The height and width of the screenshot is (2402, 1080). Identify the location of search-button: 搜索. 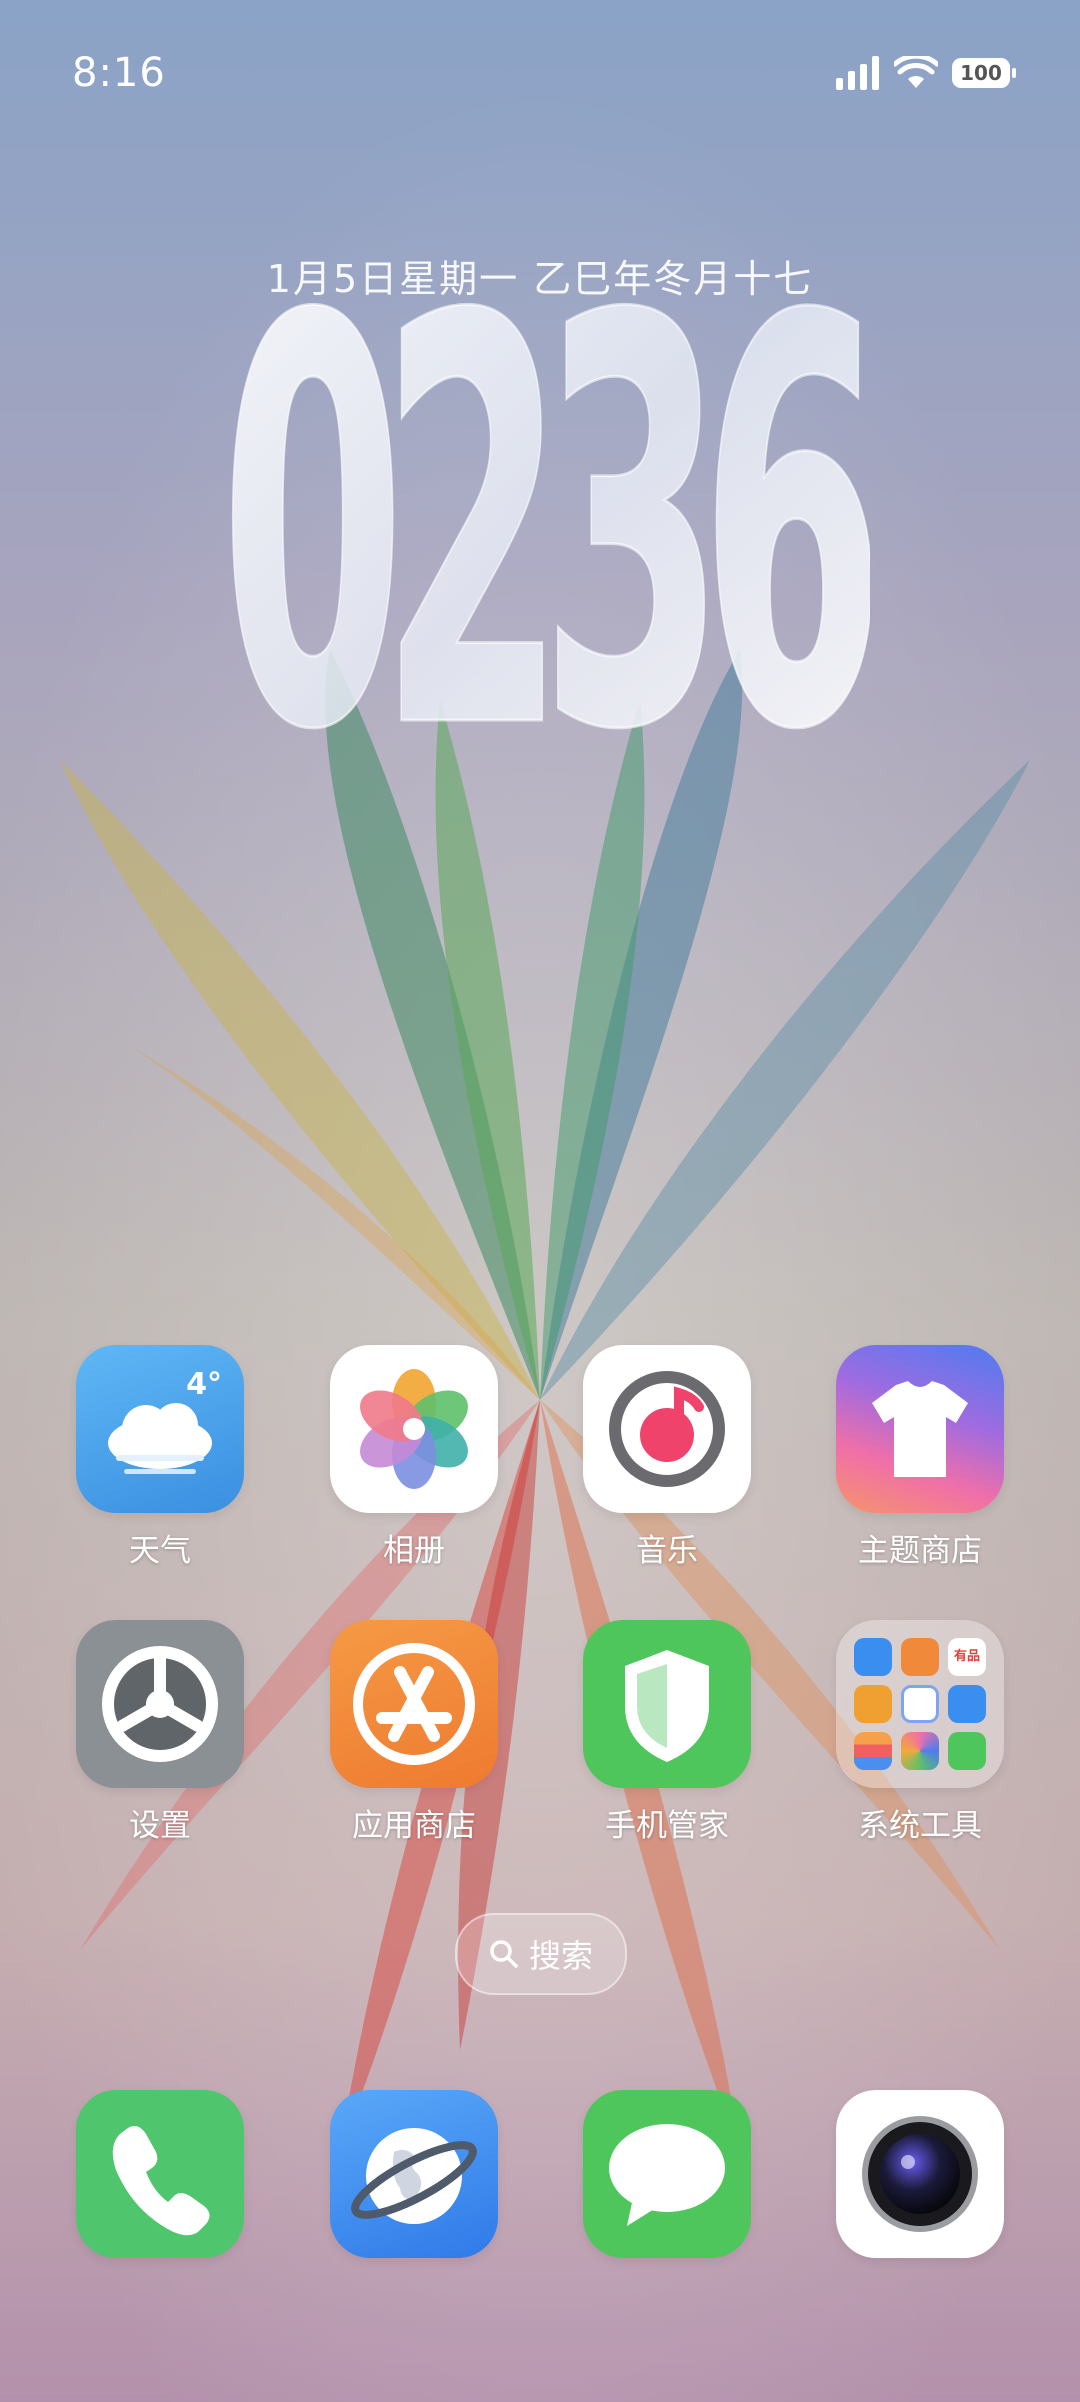
(541, 1954).